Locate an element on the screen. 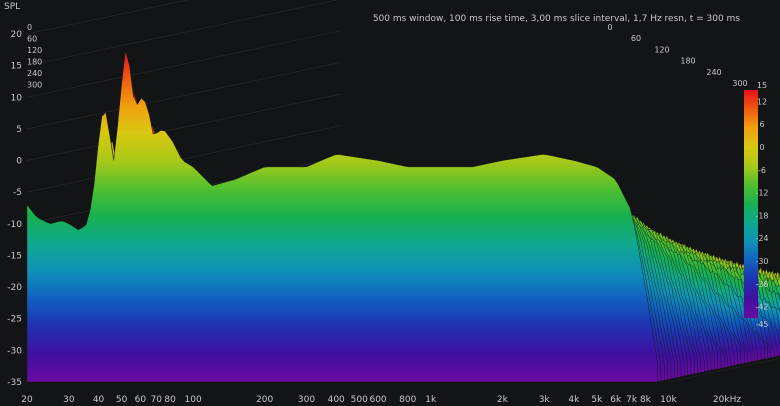 The image size is (780, 406). x-tick-label: 5k is located at coordinates (597, 400).